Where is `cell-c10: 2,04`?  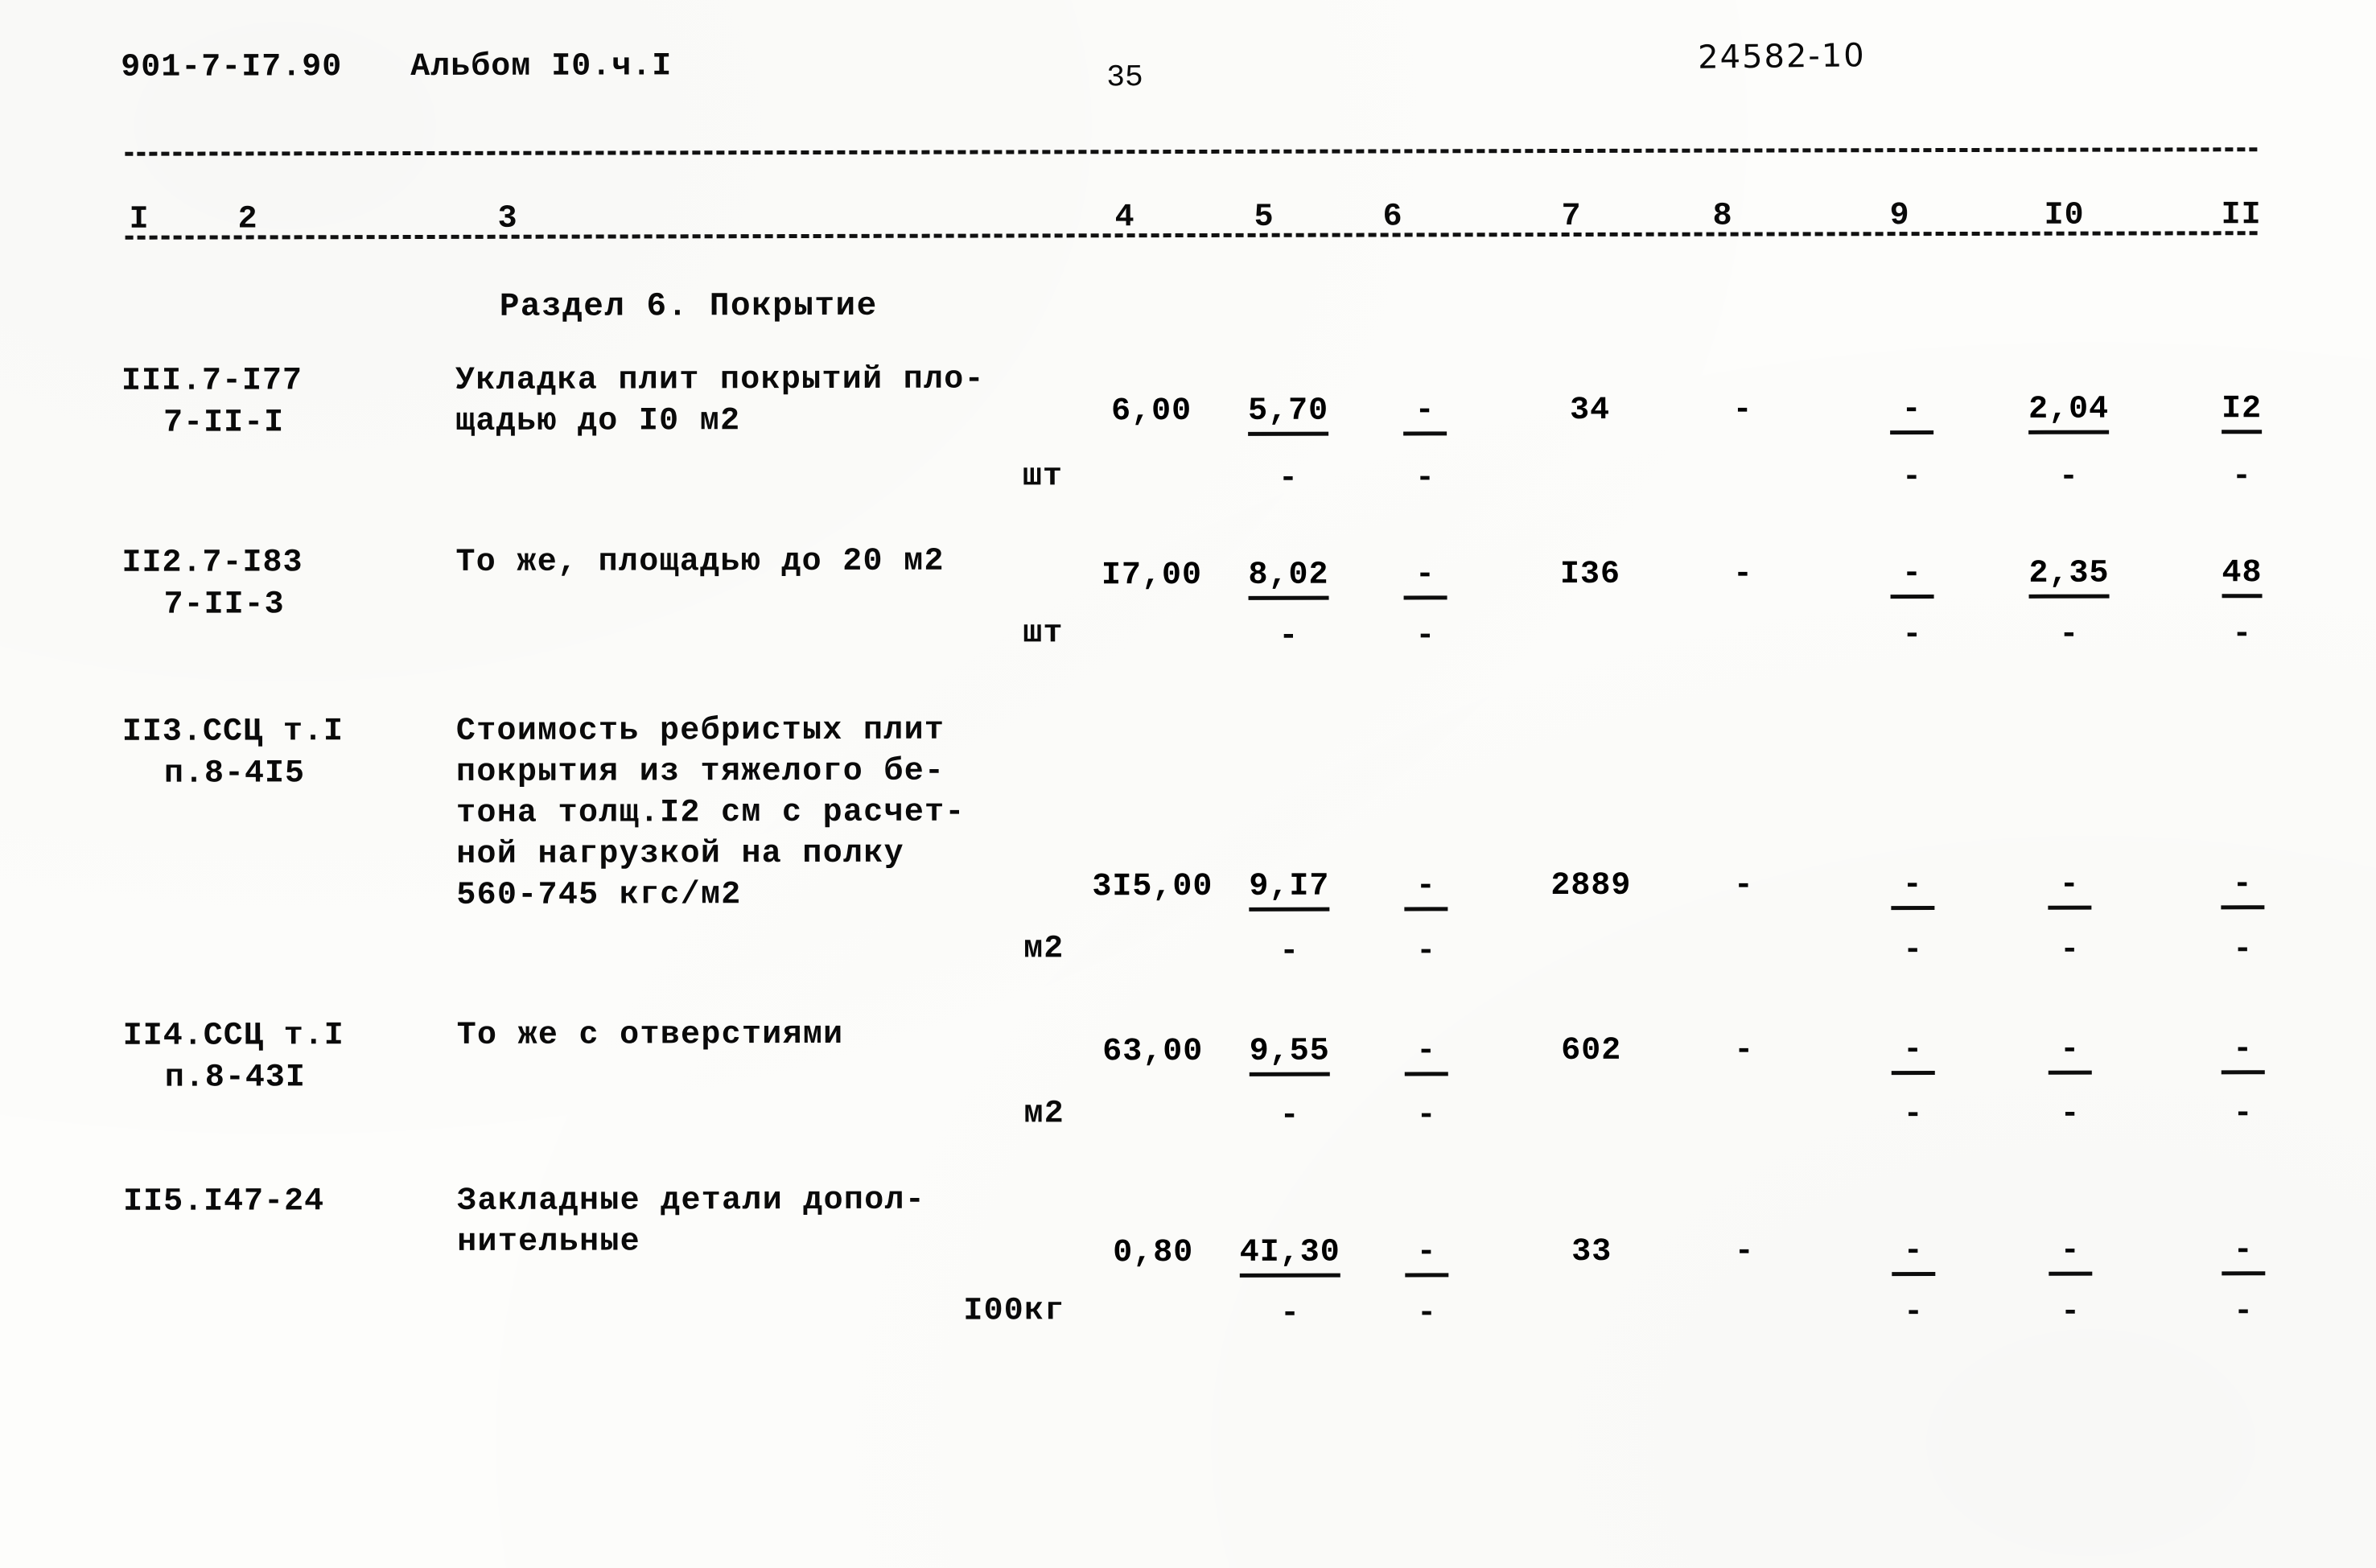
cell-c10: 2,04 is located at coordinates (2069, 412).